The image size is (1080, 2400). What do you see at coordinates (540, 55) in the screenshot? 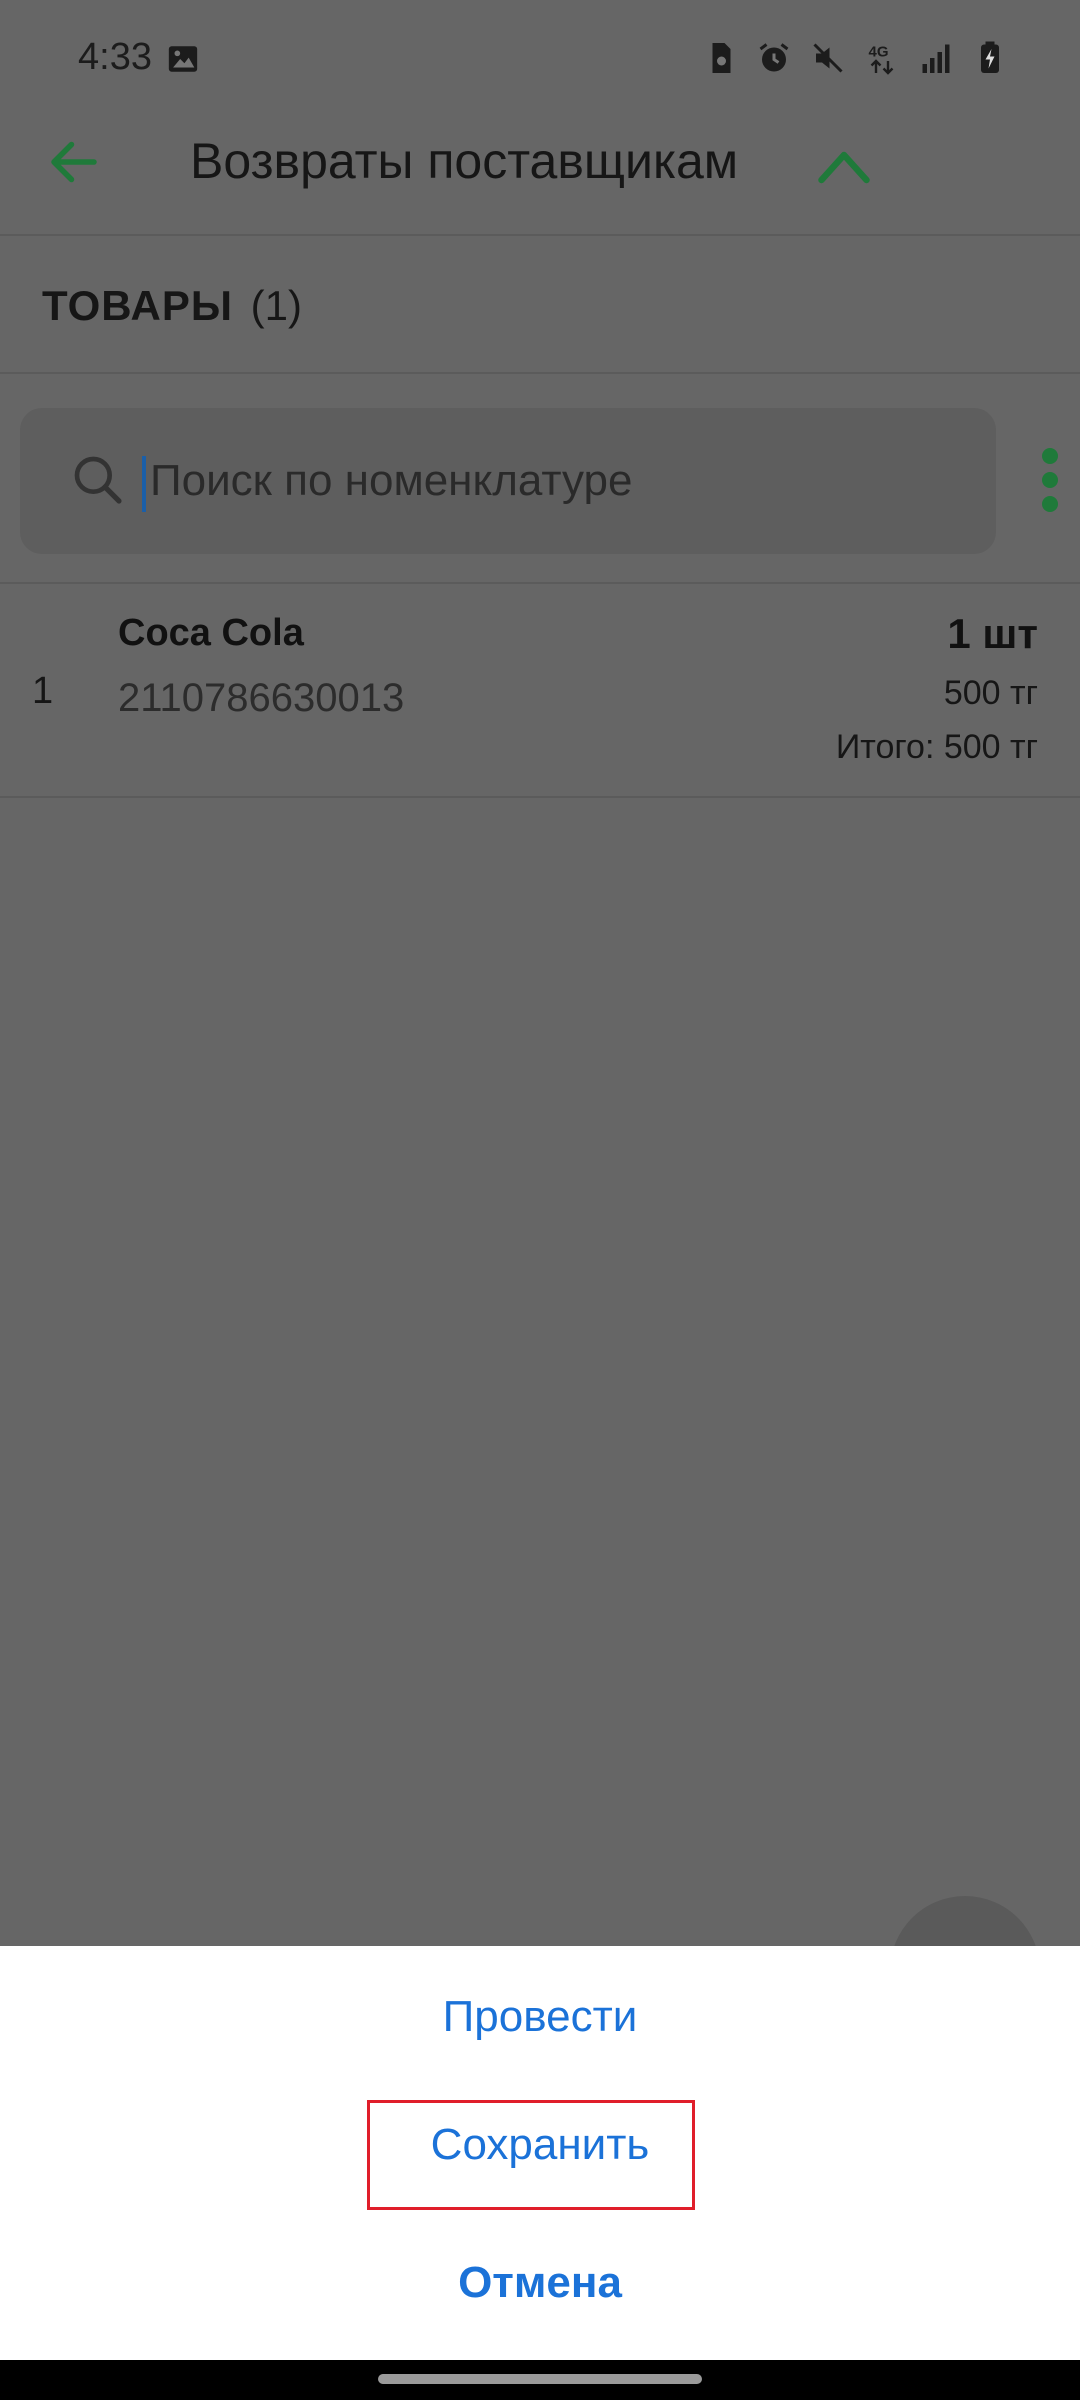
I see `status-bar: 4:33 4G` at bounding box center [540, 55].